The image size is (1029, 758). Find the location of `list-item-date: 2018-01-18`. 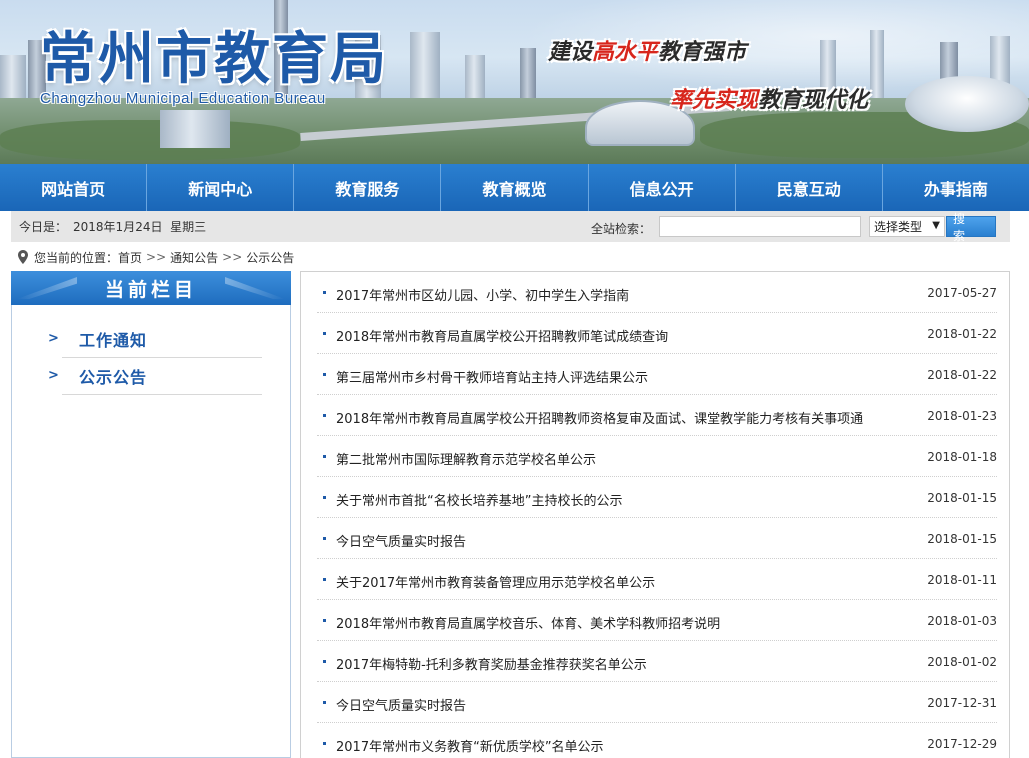

list-item-date: 2018-01-18 is located at coordinates (962, 457).